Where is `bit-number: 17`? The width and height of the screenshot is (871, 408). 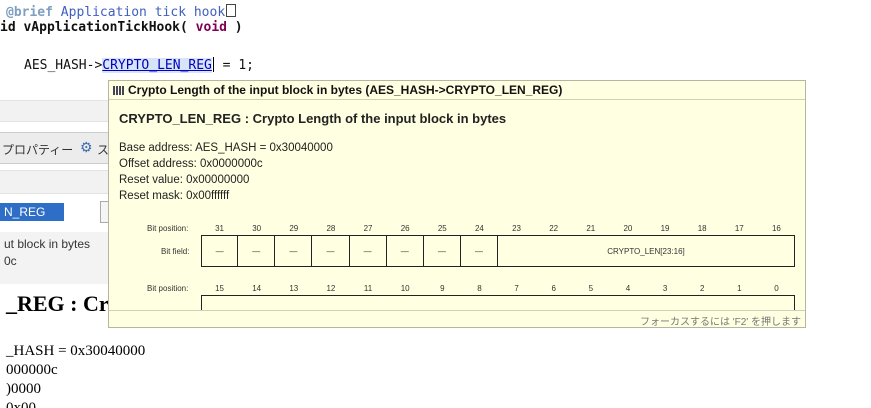
bit-number: 17 is located at coordinates (739, 228).